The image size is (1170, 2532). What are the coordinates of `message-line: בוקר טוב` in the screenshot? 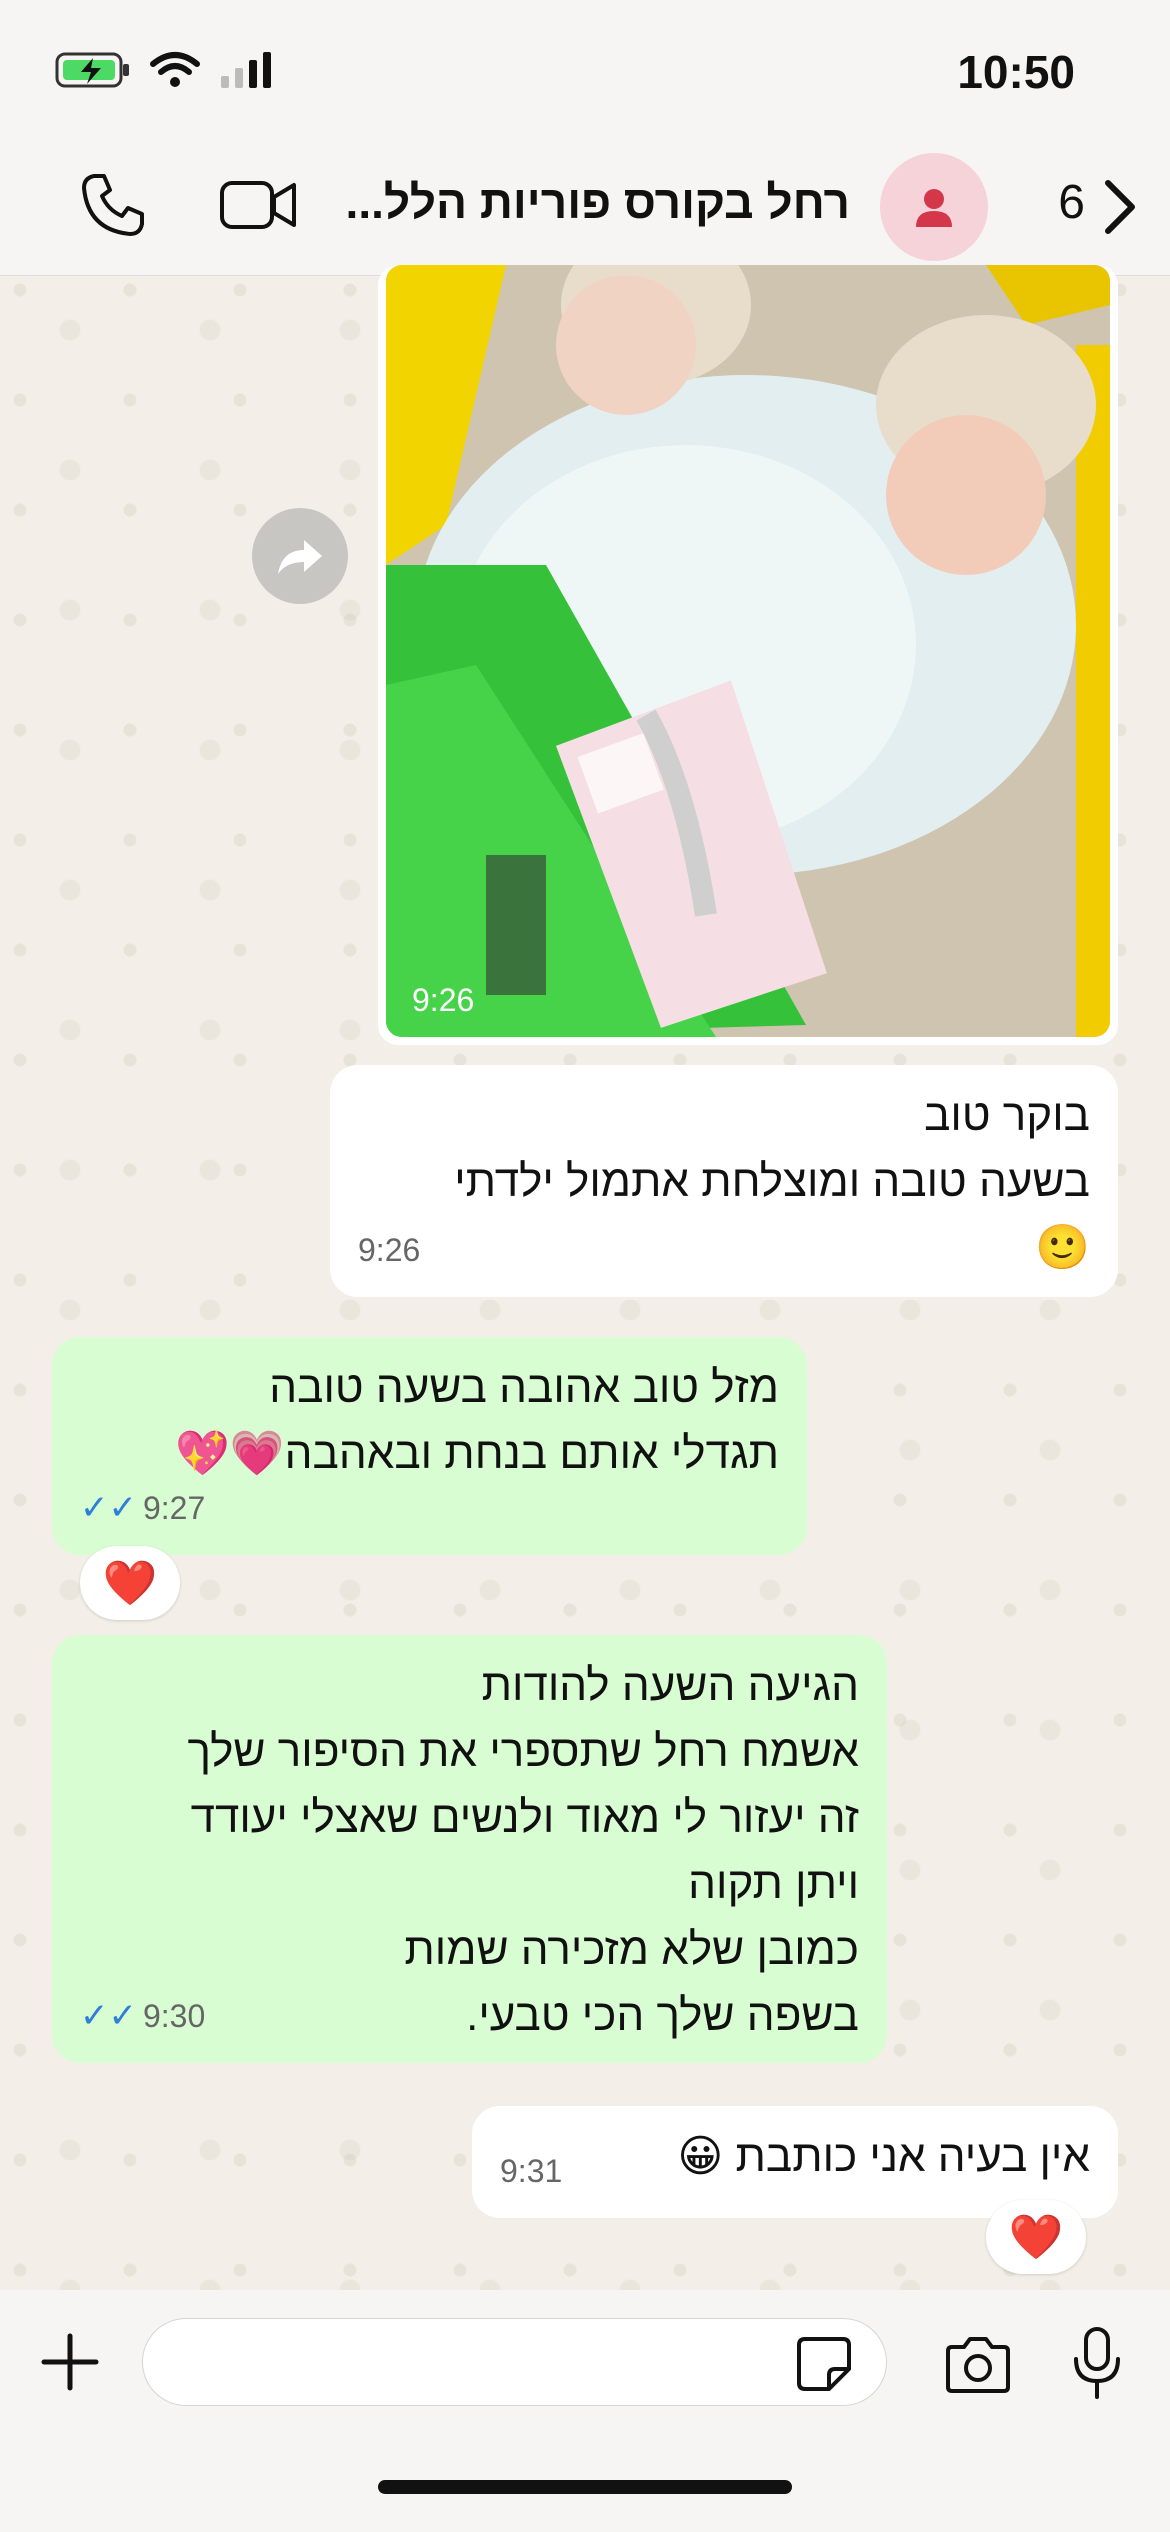 It's located at (1007, 1115).